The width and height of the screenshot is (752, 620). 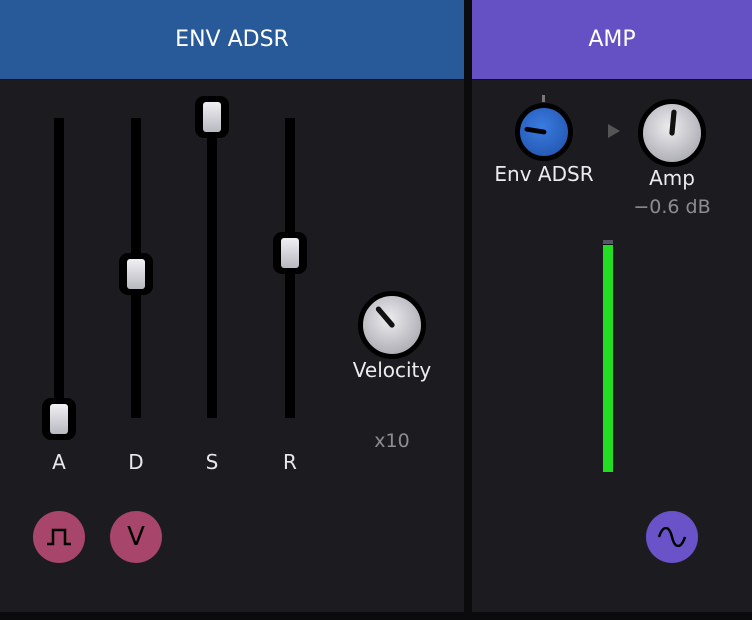 What do you see at coordinates (614, 131) in the screenshot?
I see `arrow-right-icon` at bounding box center [614, 131].